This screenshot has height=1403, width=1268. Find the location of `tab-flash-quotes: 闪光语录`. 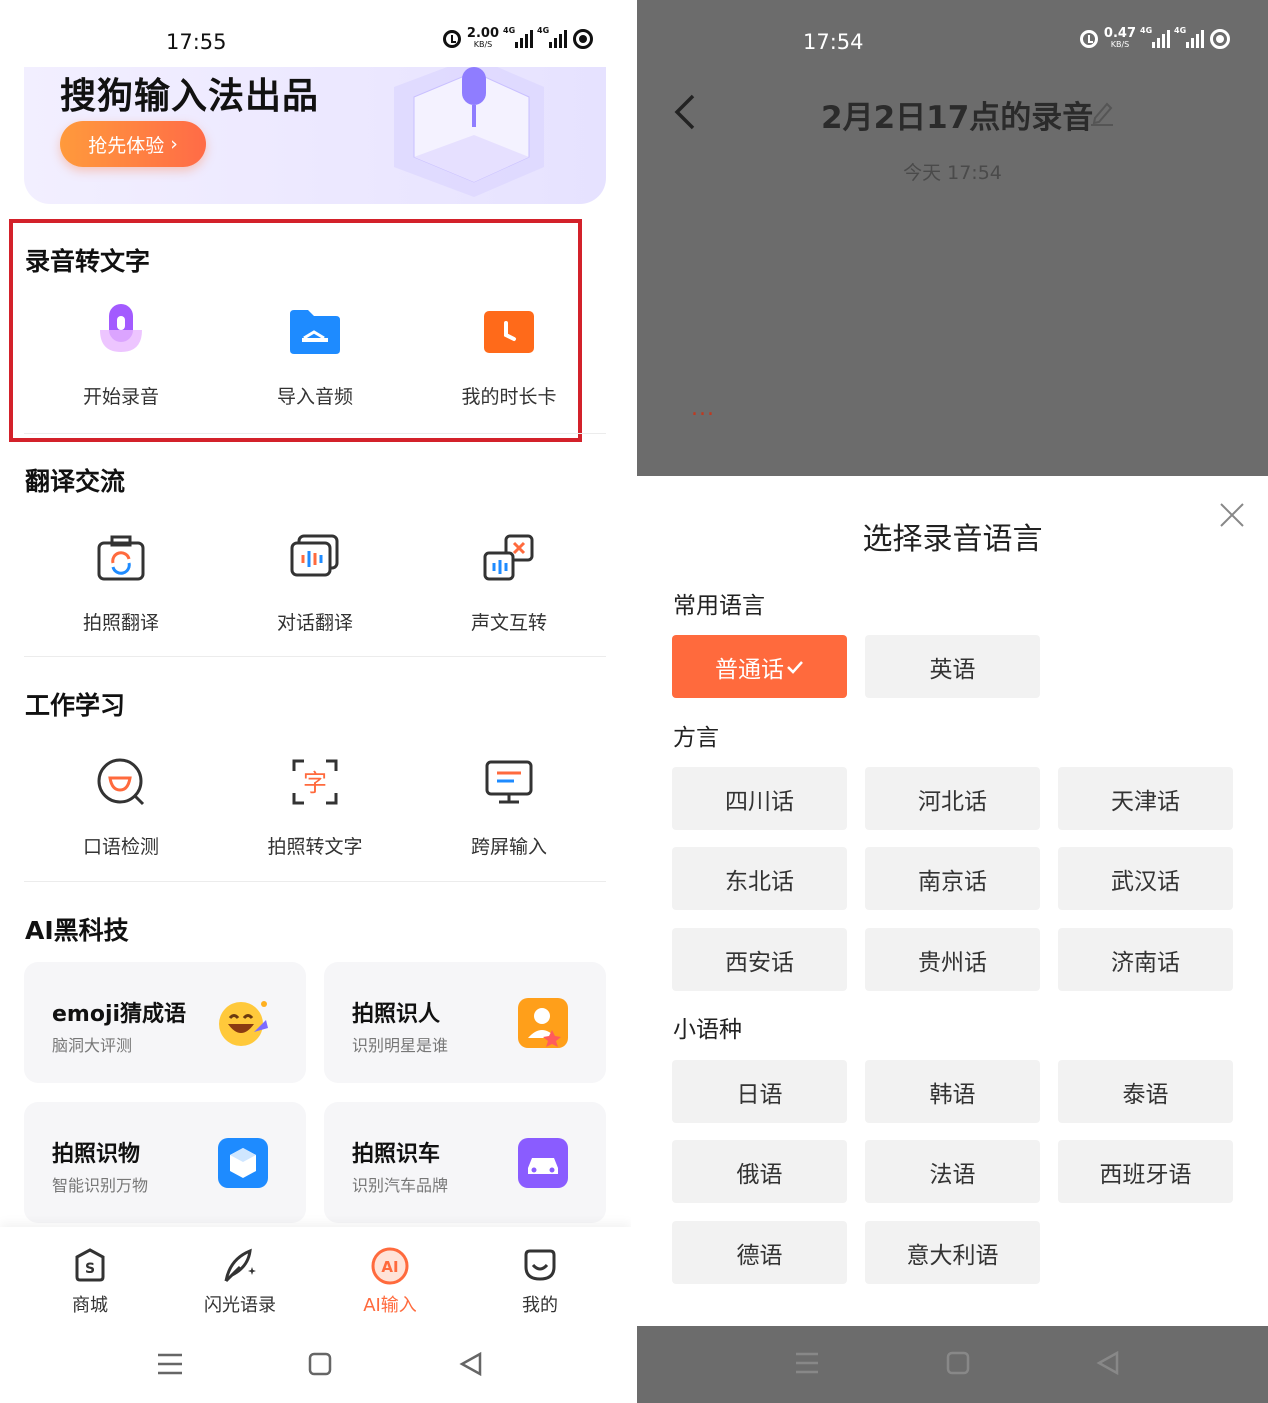

tab-flash-quotes: 闪光语录 is located at coordinates (240, 1277).